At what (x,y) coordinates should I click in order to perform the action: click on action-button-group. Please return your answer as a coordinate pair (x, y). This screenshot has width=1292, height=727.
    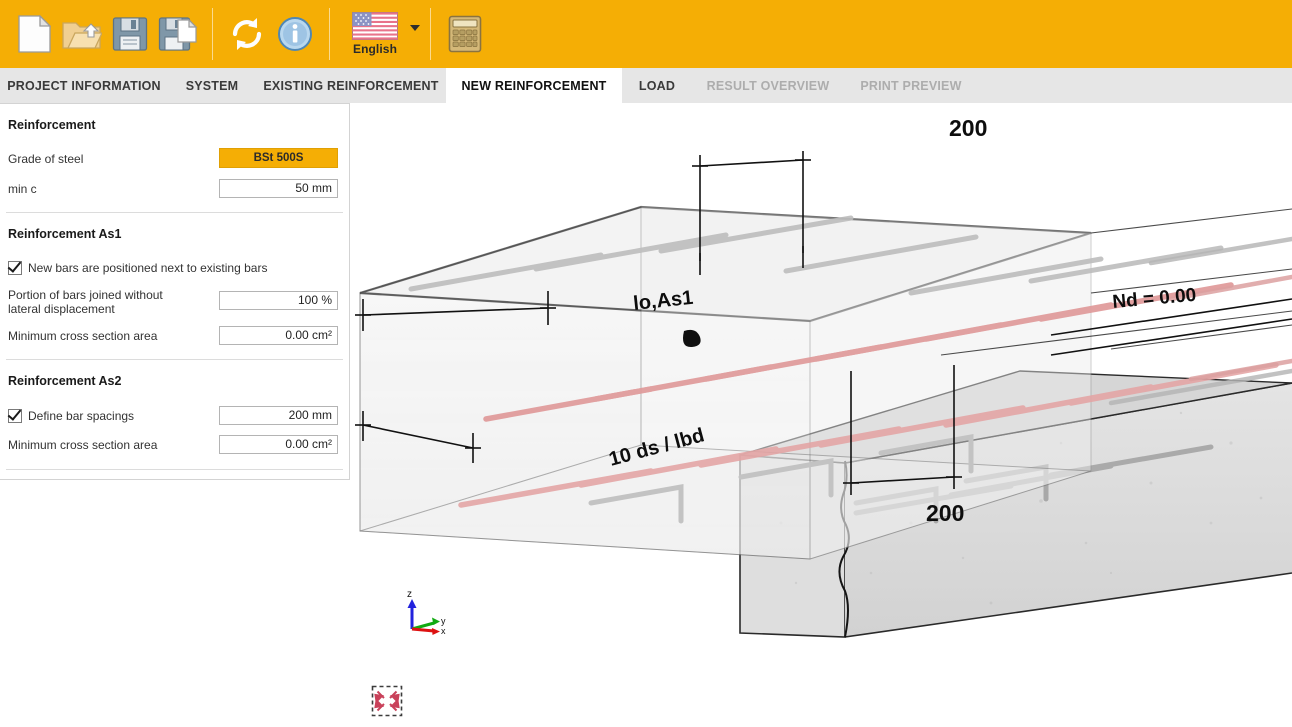
    Looking at the image, I should click on (271, 34).